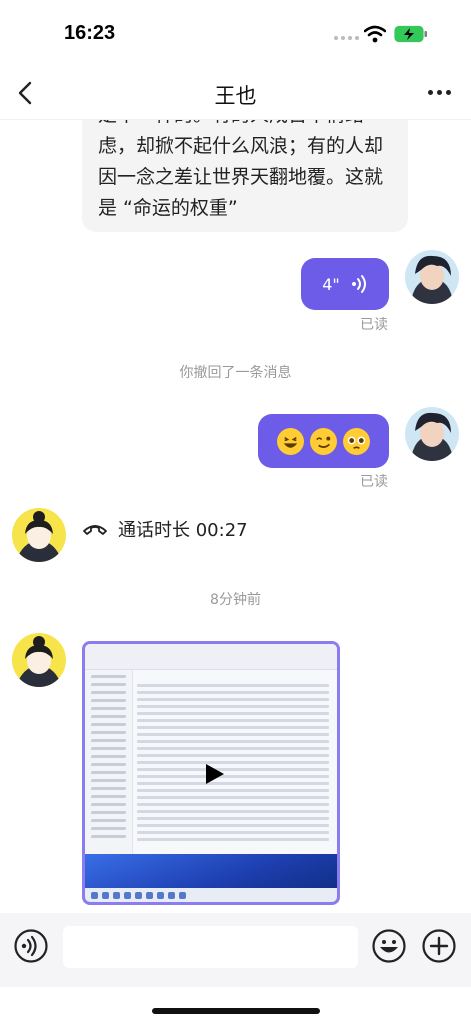 The height and width of the screenshot is (1024, 471). Describe the element at coordinates (356, 441) in the screenshot. I see `pleading-emoji-icon` at that location.